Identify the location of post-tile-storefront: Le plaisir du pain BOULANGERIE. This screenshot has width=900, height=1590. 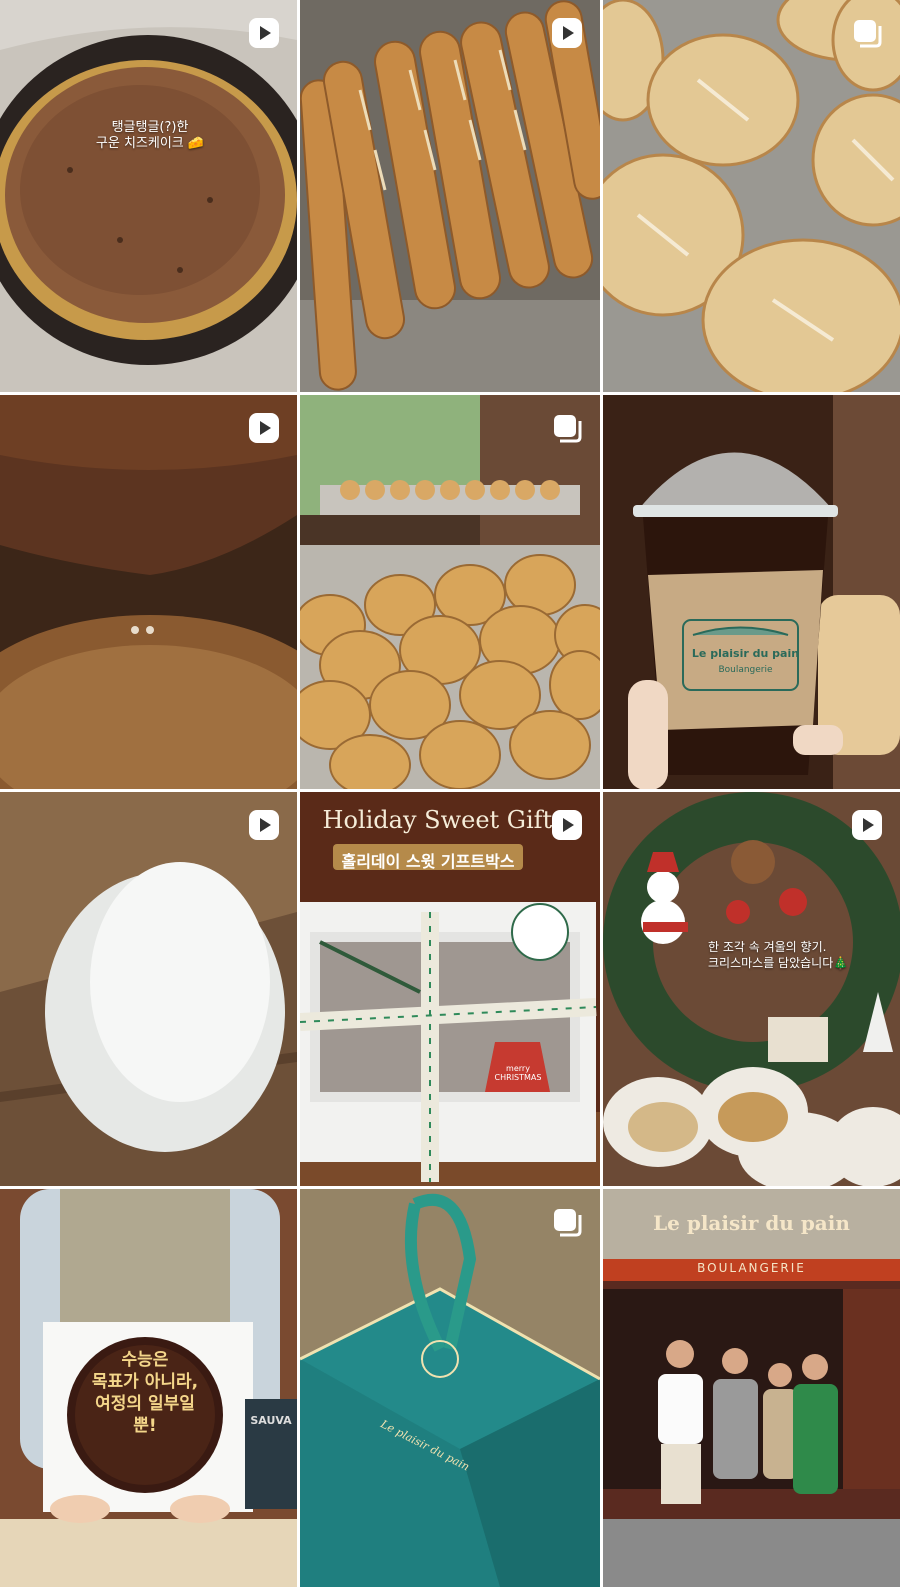
(751, 1389).